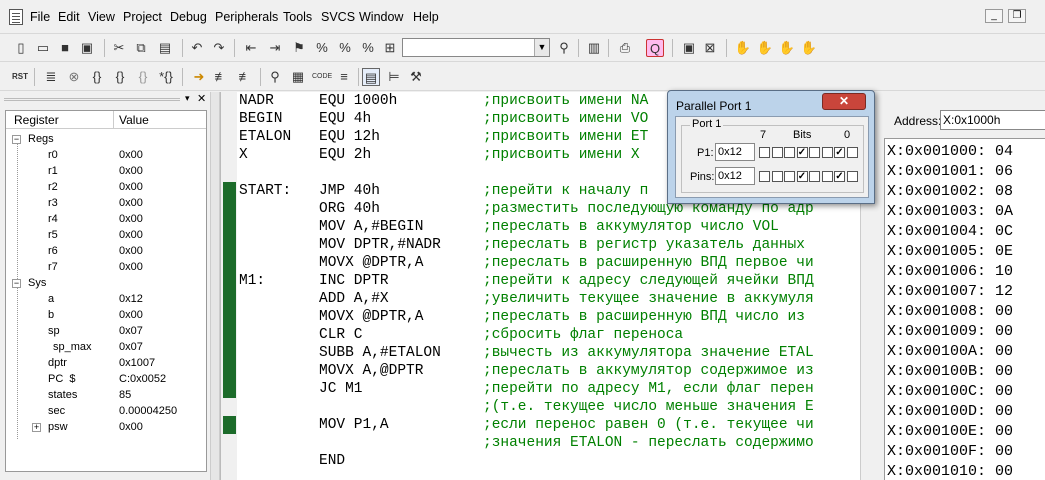 The width and height of the screenshot is (1045, 480). Describe the element at coordinates (106, 204) in the screenshot. I see `register-row: r3 0x00` at that location.